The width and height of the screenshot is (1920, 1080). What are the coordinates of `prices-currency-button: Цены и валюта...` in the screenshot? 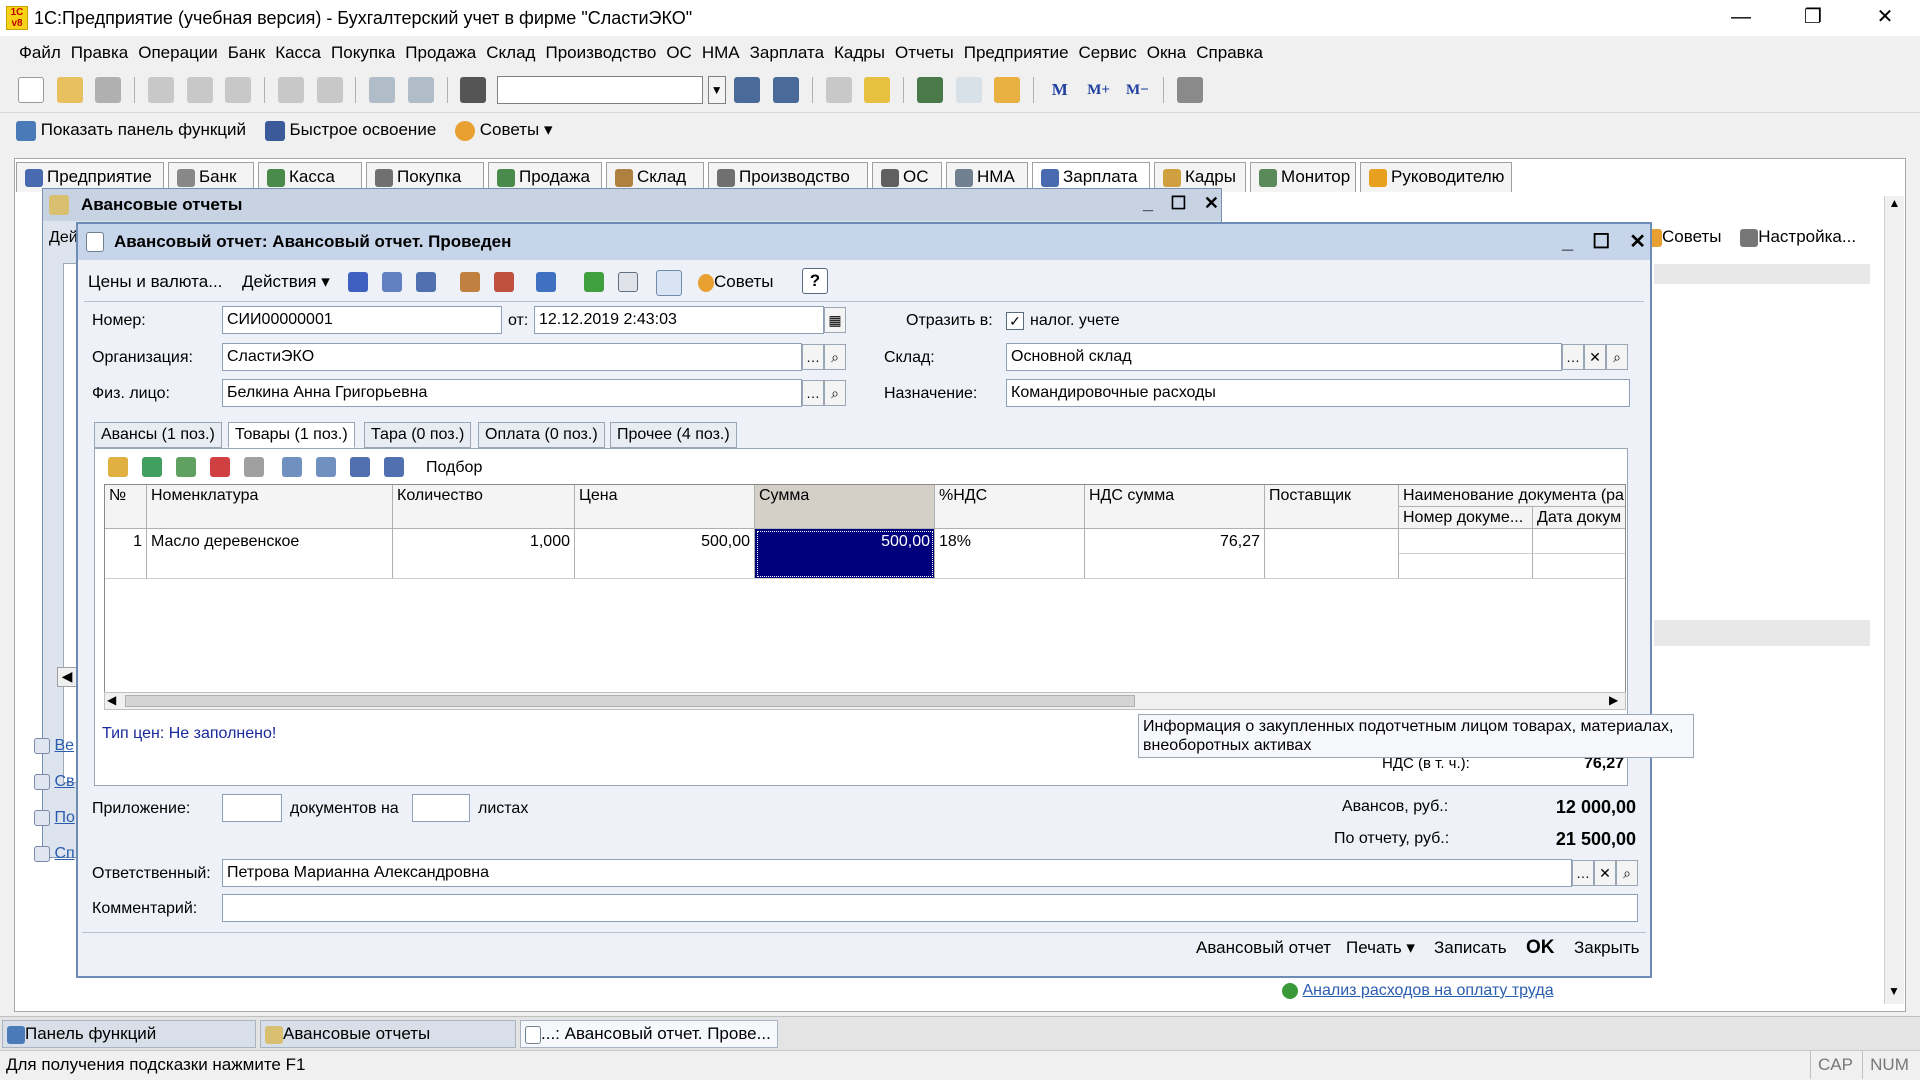 It's located at (155, 282).